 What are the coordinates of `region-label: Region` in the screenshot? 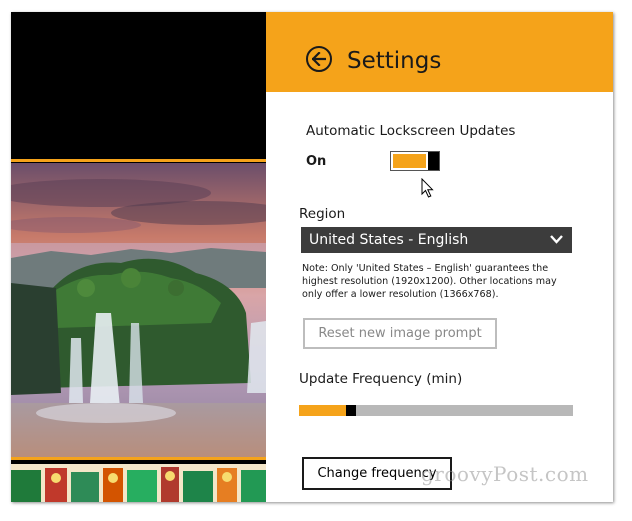 It's located at (322, 214).